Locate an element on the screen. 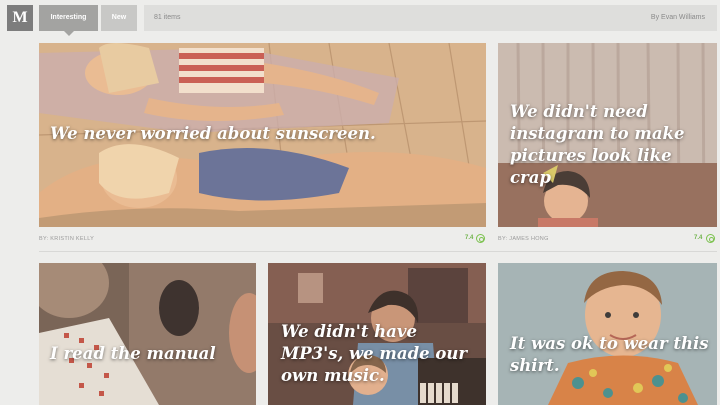  post-byline: BY: KRISTIN KELLY is located at coordinates (66, 239).